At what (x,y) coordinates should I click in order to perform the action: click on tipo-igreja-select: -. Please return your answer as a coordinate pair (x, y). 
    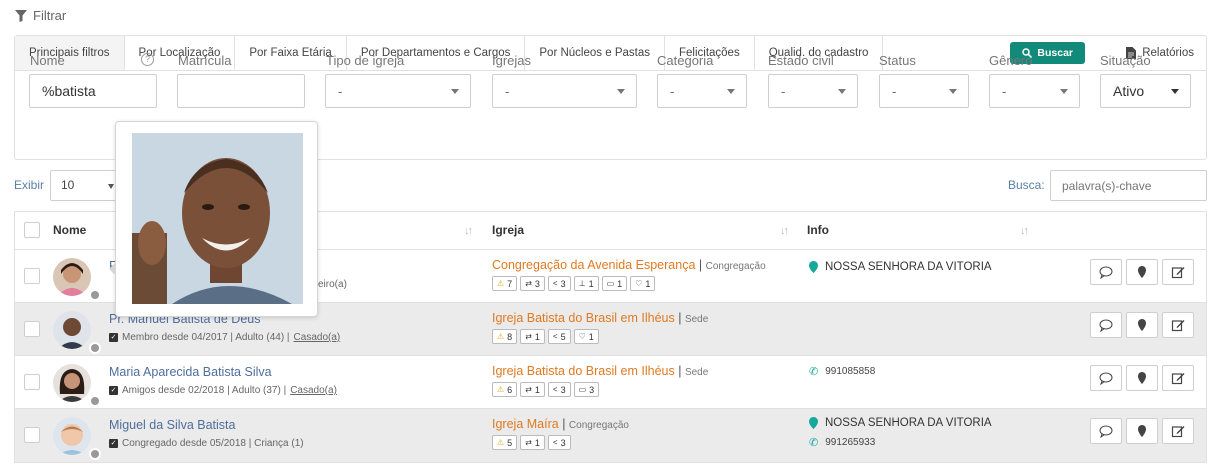
    Looking at the image, I should click on (398, 91).